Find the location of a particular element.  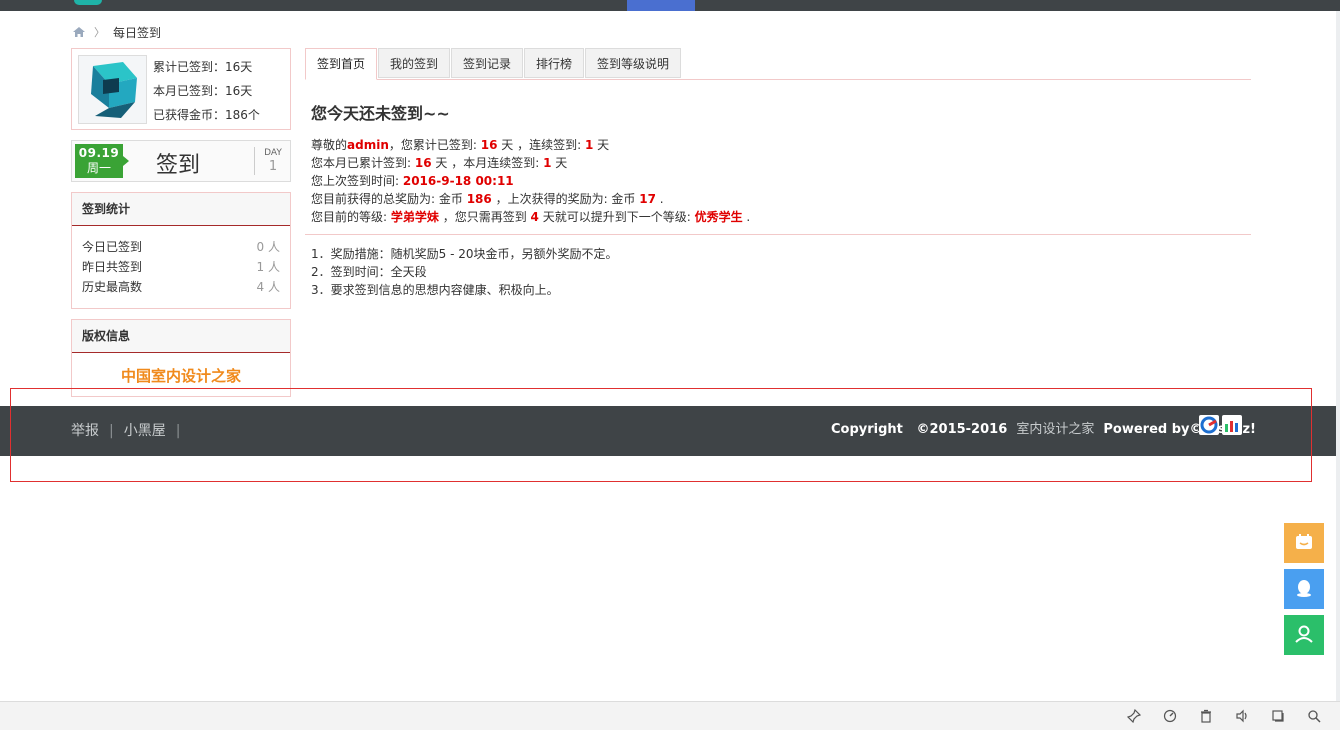

tab-sign-records: 签到记录 is located at coordinates (487, 63).